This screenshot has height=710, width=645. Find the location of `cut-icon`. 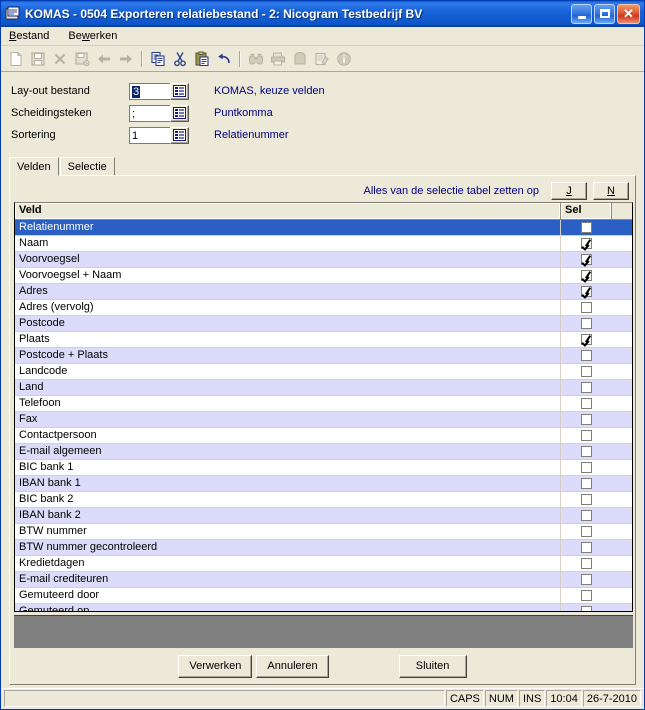

cut-icon is located at coordinates (180, 59).